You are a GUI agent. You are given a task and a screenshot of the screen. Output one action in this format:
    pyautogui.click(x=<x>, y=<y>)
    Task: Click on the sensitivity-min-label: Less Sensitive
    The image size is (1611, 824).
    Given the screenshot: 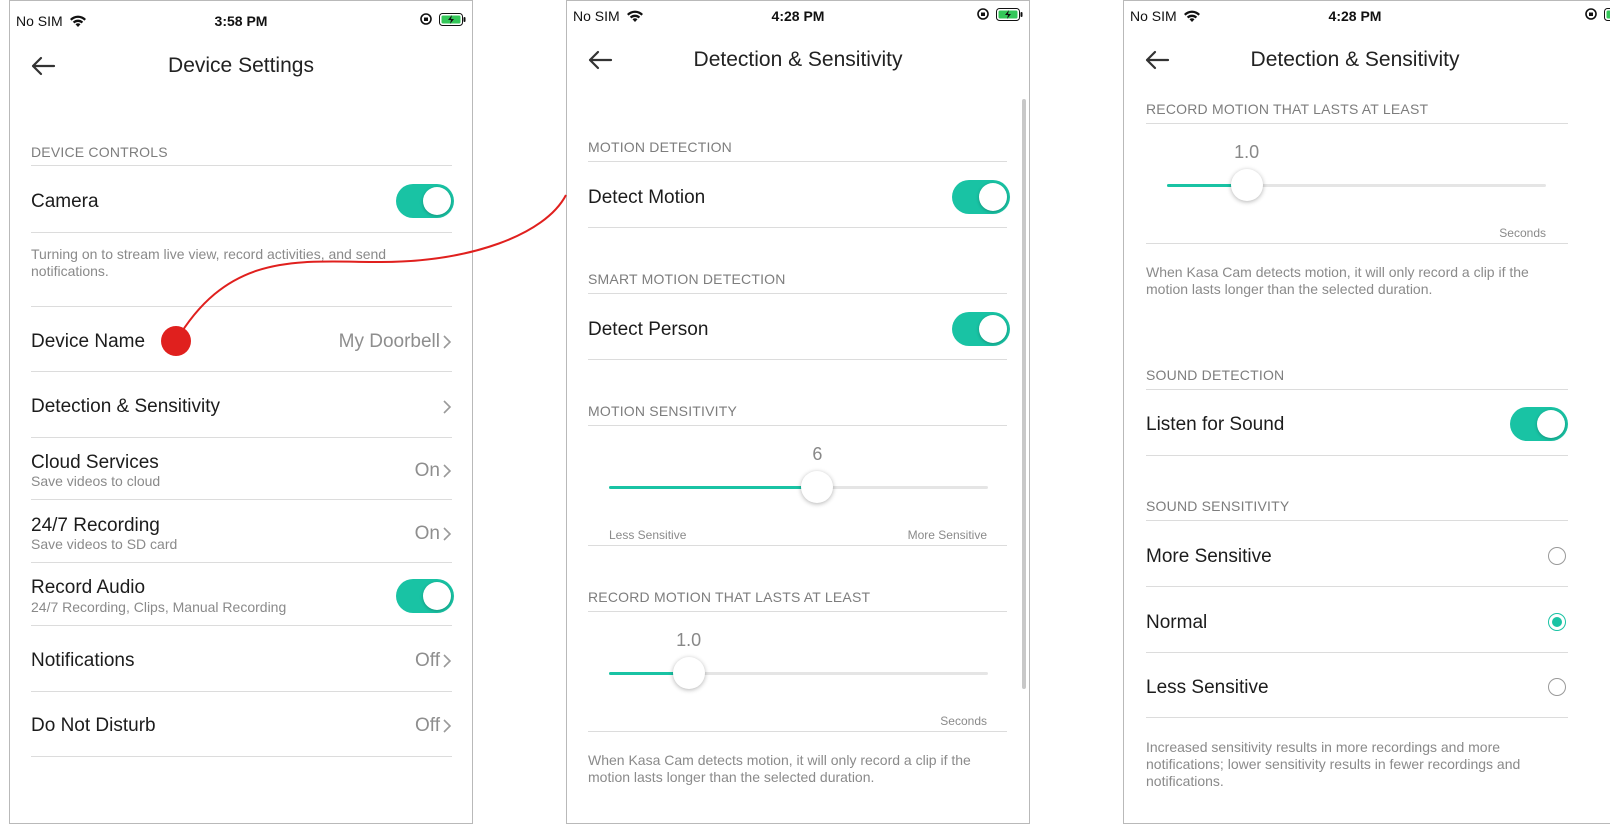 What is the action you would take?
    pyautogui.click(x=648, y=535)
    